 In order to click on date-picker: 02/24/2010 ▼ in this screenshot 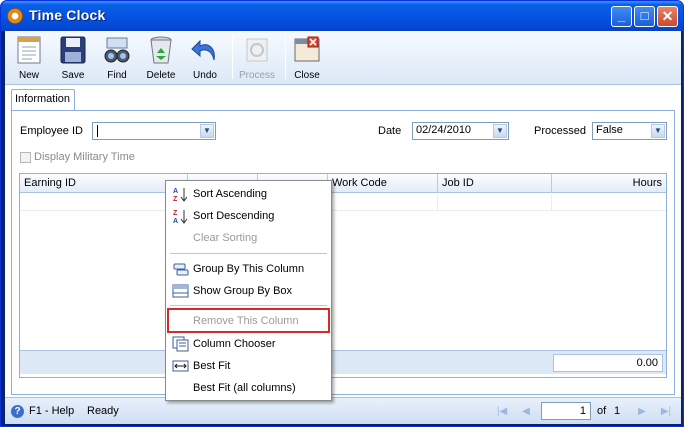, I will do `click(460, 131)`.